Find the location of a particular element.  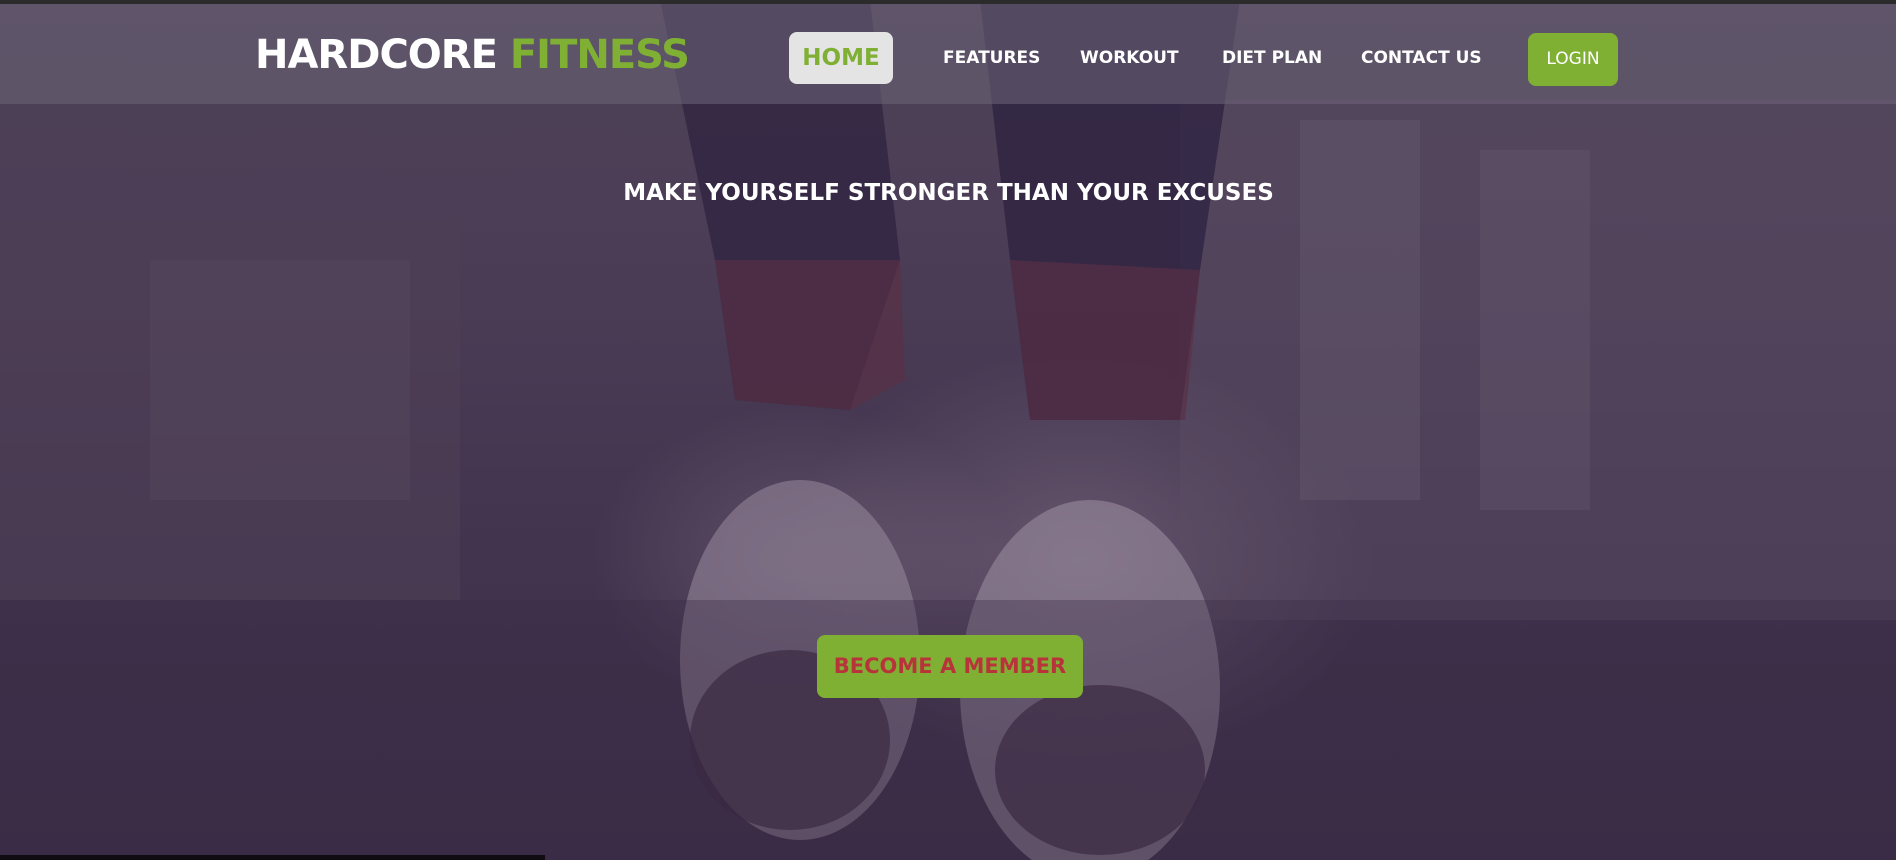

site-logo: HARDCORE FITNESS is located at coordinates (472, 55).